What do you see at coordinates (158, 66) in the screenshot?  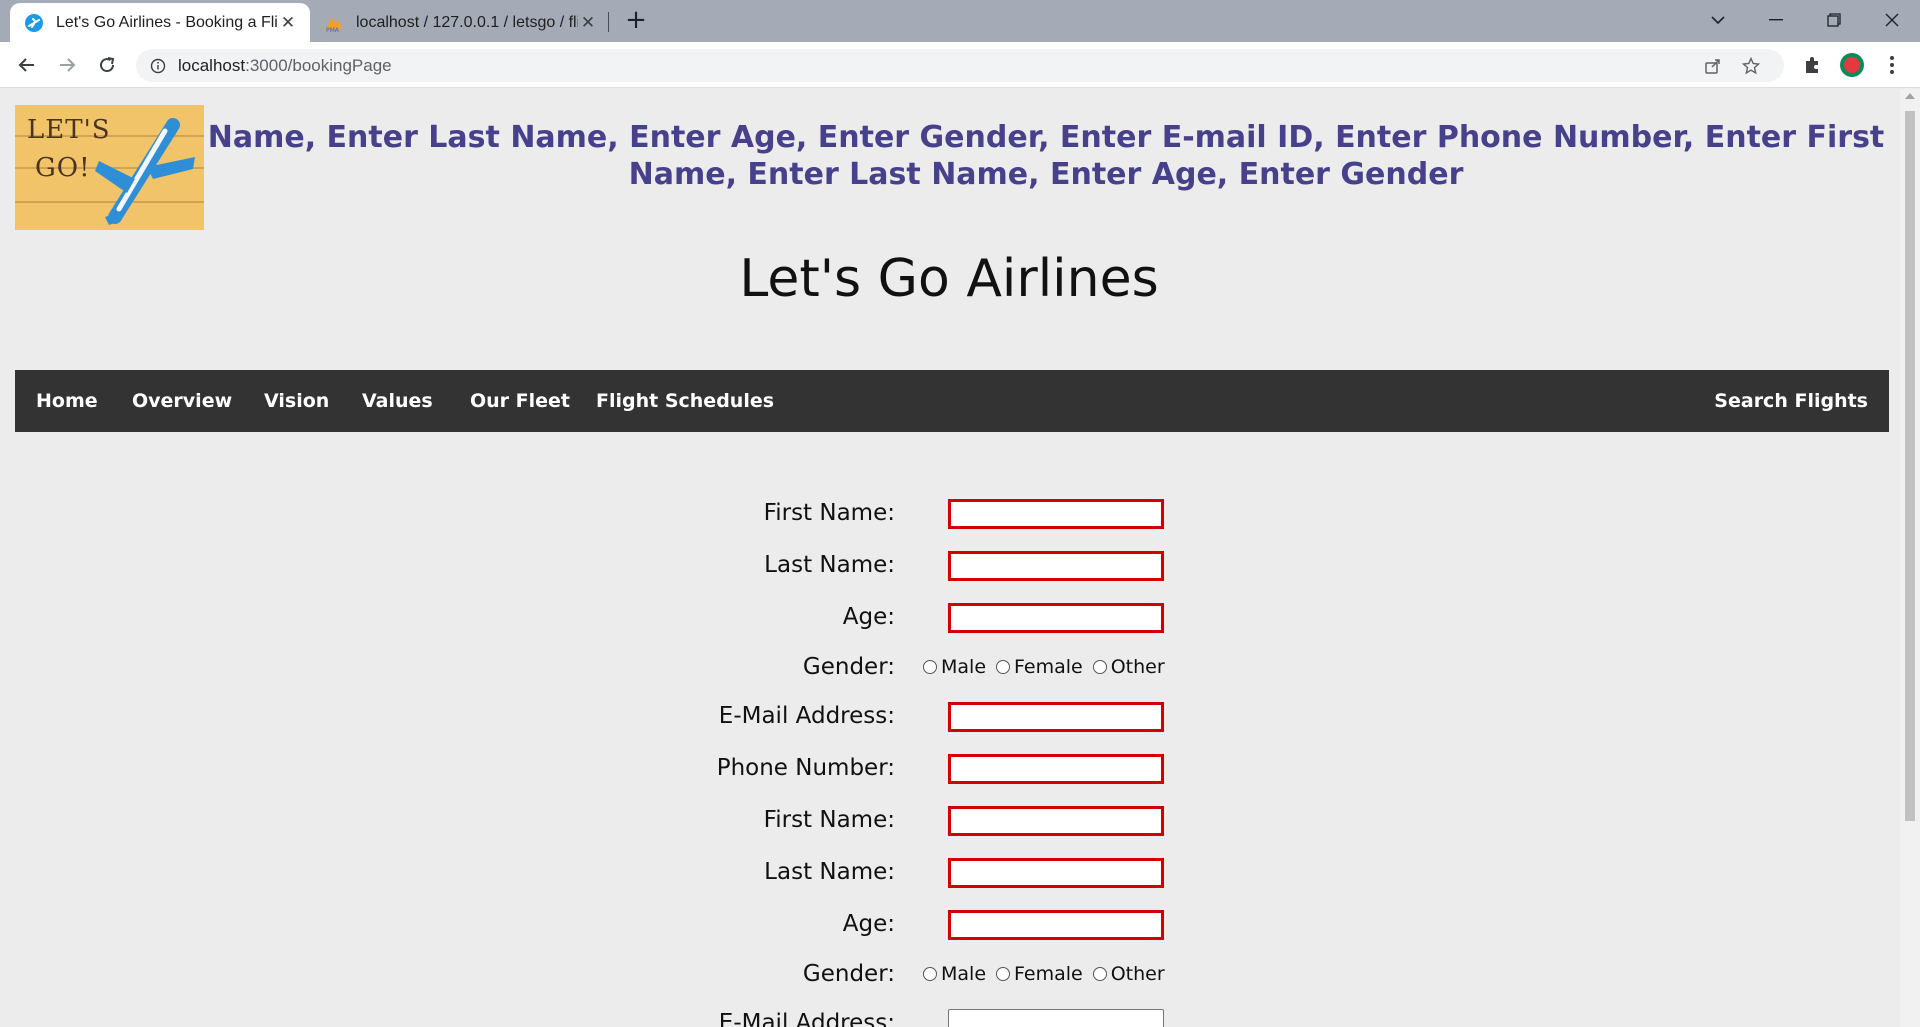 I see `site-info-icon` at bounding box center [158, 66].